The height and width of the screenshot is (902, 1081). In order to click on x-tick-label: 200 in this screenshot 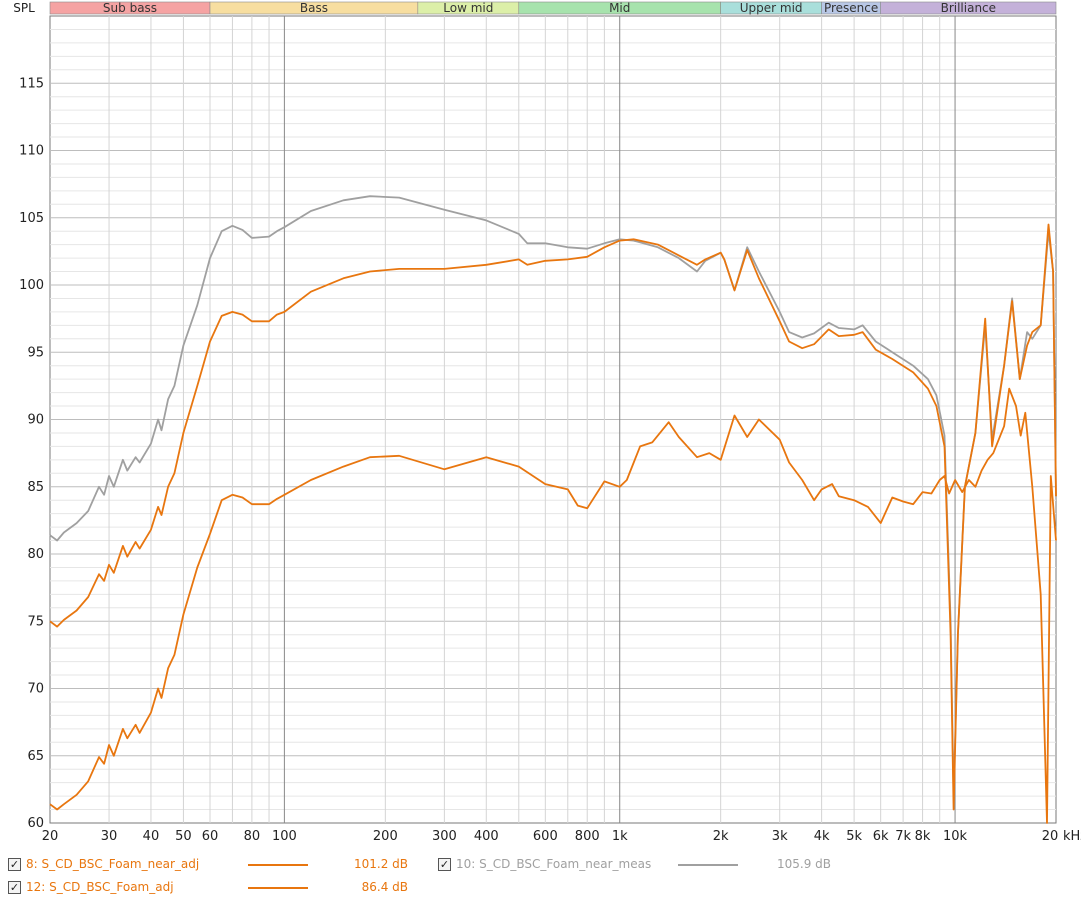, I will do `click(385, 836)`.